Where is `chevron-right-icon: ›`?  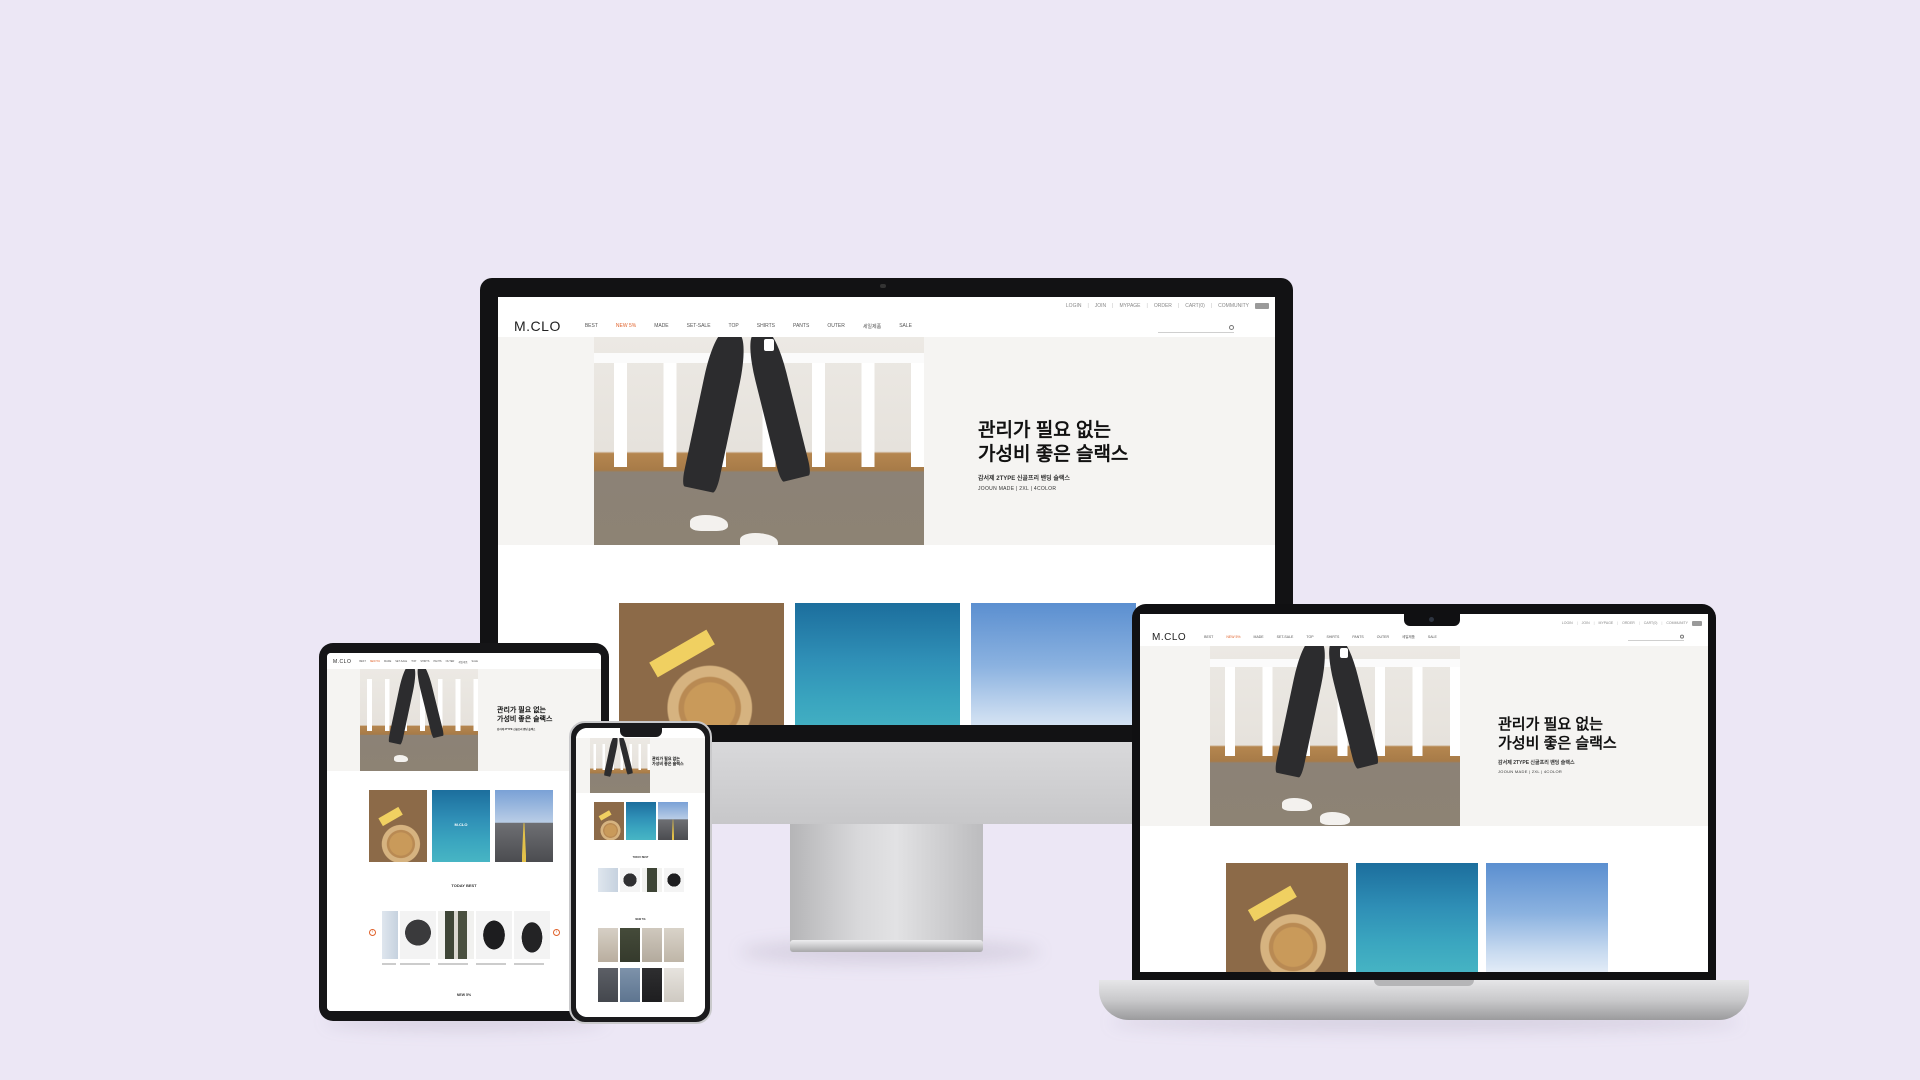 chevron-right-icon: › is located at coordinates (556, 932).